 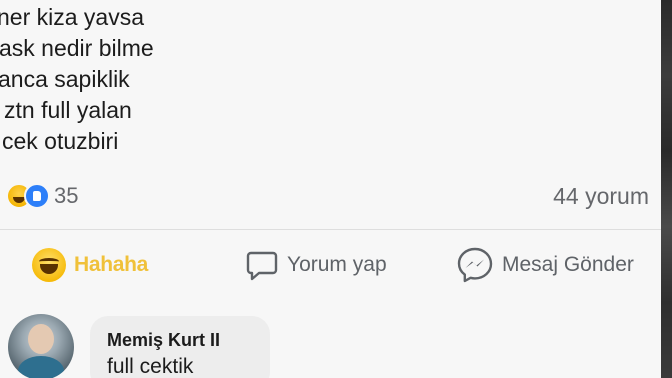 What do you see at coordinates (65, 79) in the screenshot?
I see `post-text-line: anca sapiklik` at bounding box center [65, 79].